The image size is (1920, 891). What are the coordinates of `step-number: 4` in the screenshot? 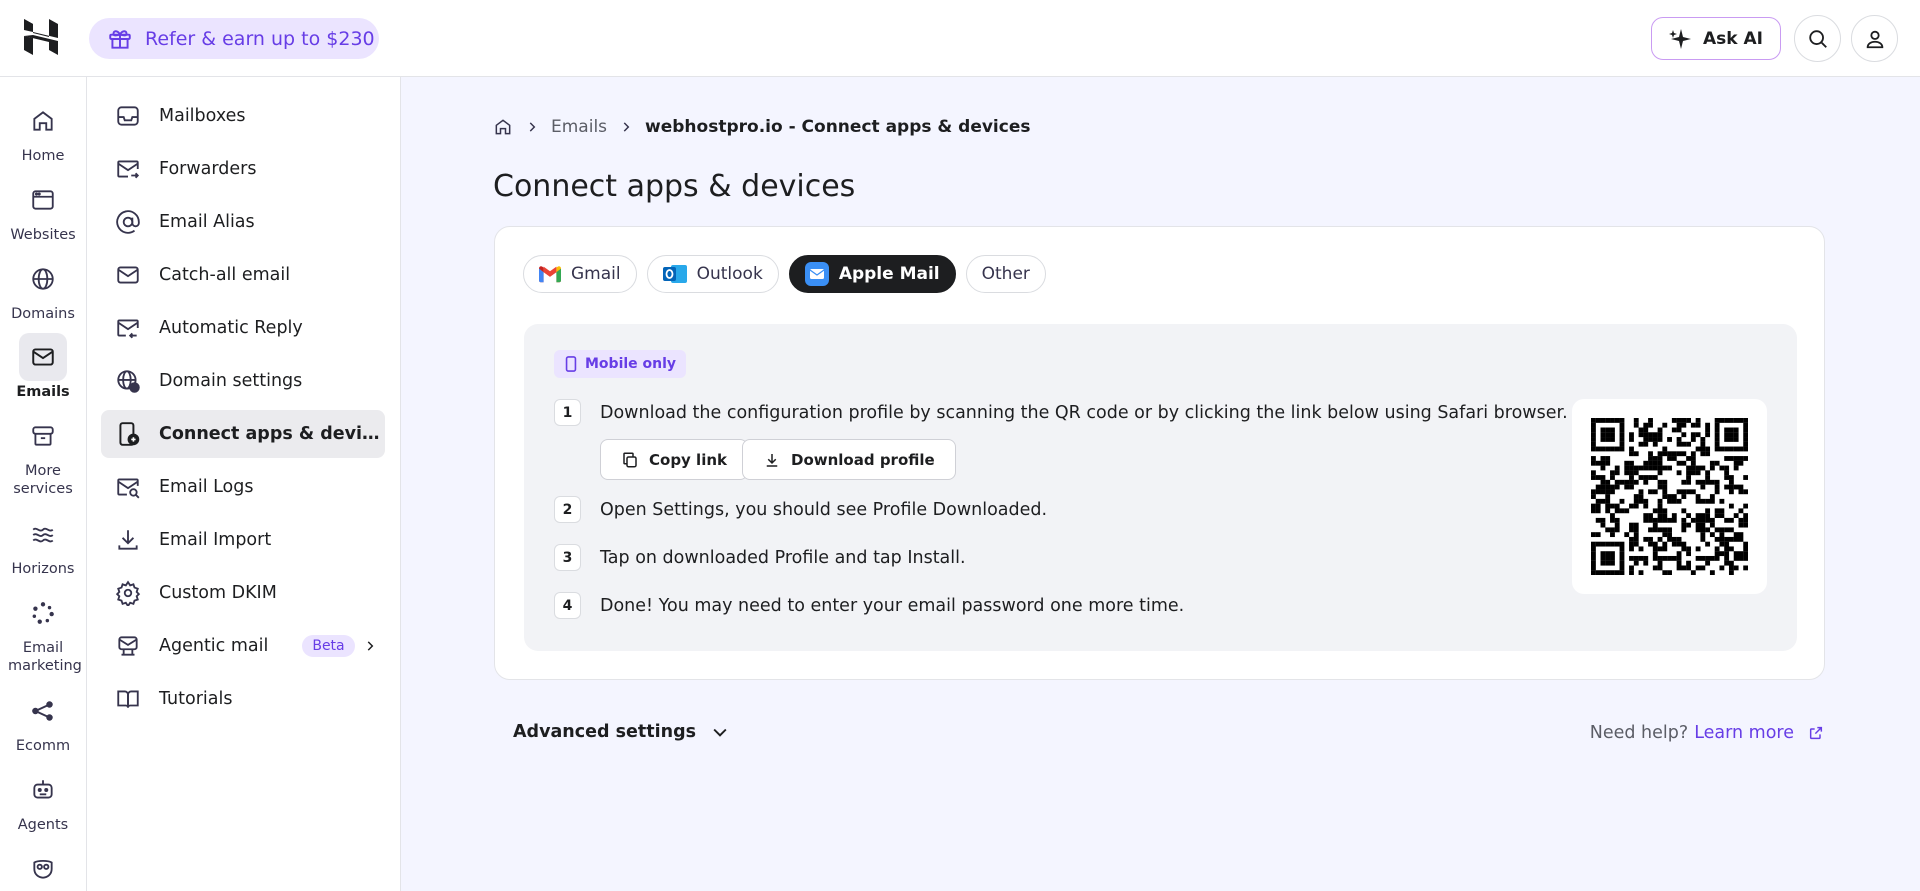 It's located at (567, 605).